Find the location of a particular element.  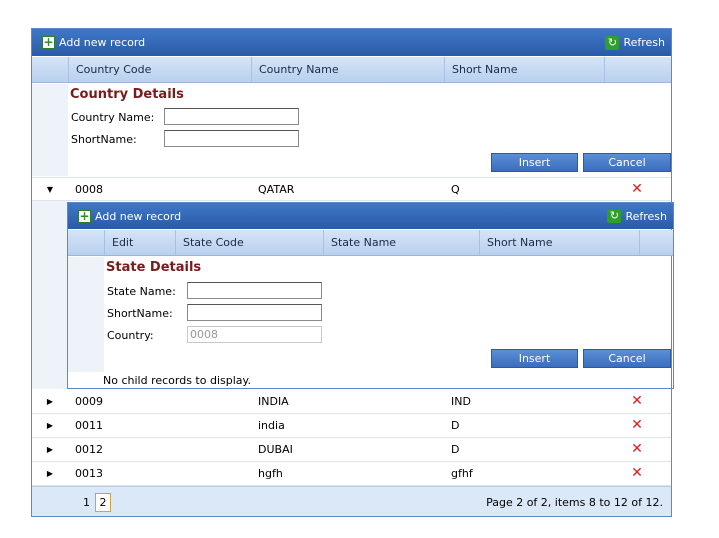

country-label: Country: is located at coordinates (130, 335).